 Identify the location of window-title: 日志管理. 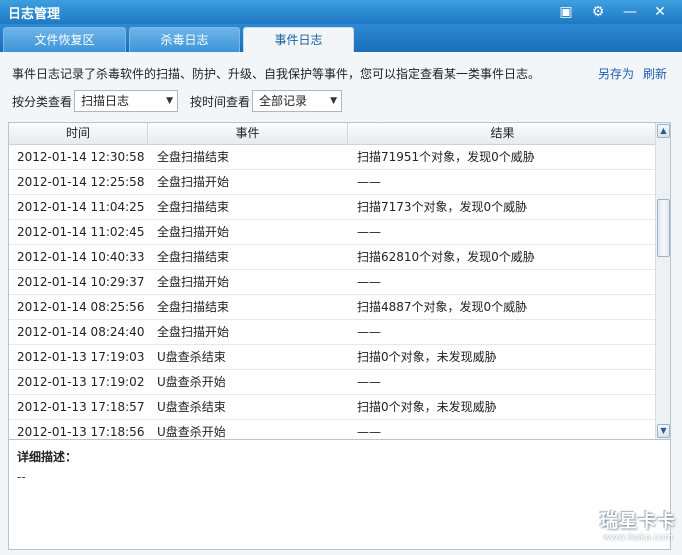
(34, 14).